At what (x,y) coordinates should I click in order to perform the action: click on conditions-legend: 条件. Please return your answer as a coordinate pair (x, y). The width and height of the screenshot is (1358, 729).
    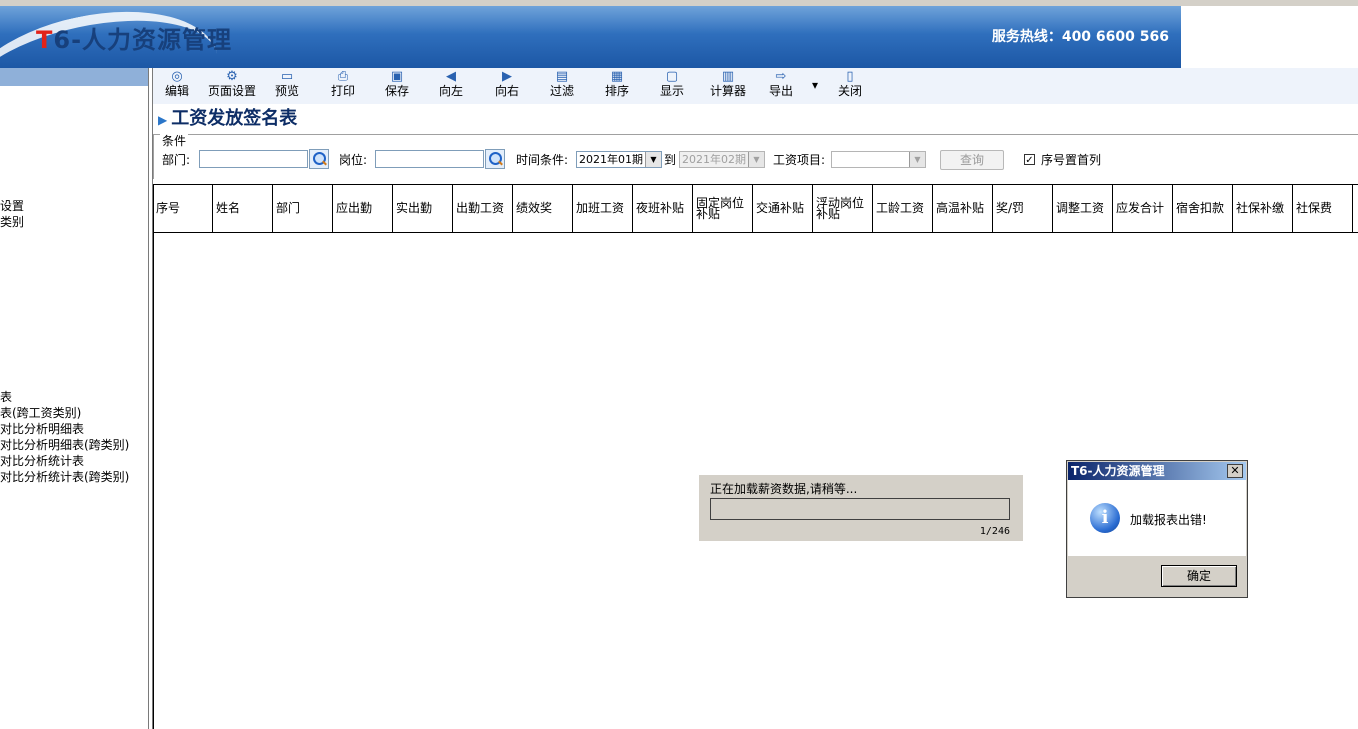
    Looking at the image, I should click on (174, 141).